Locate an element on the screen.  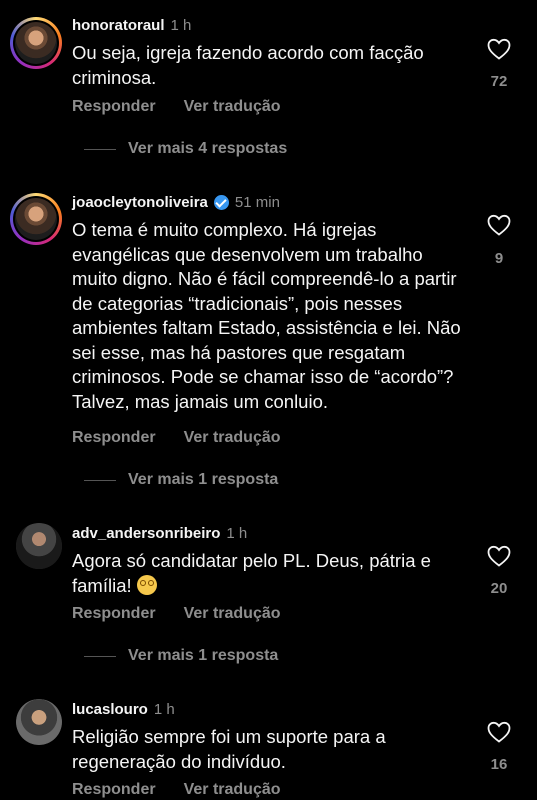
timestamp: 51 min is located at coordinates (257, 202).